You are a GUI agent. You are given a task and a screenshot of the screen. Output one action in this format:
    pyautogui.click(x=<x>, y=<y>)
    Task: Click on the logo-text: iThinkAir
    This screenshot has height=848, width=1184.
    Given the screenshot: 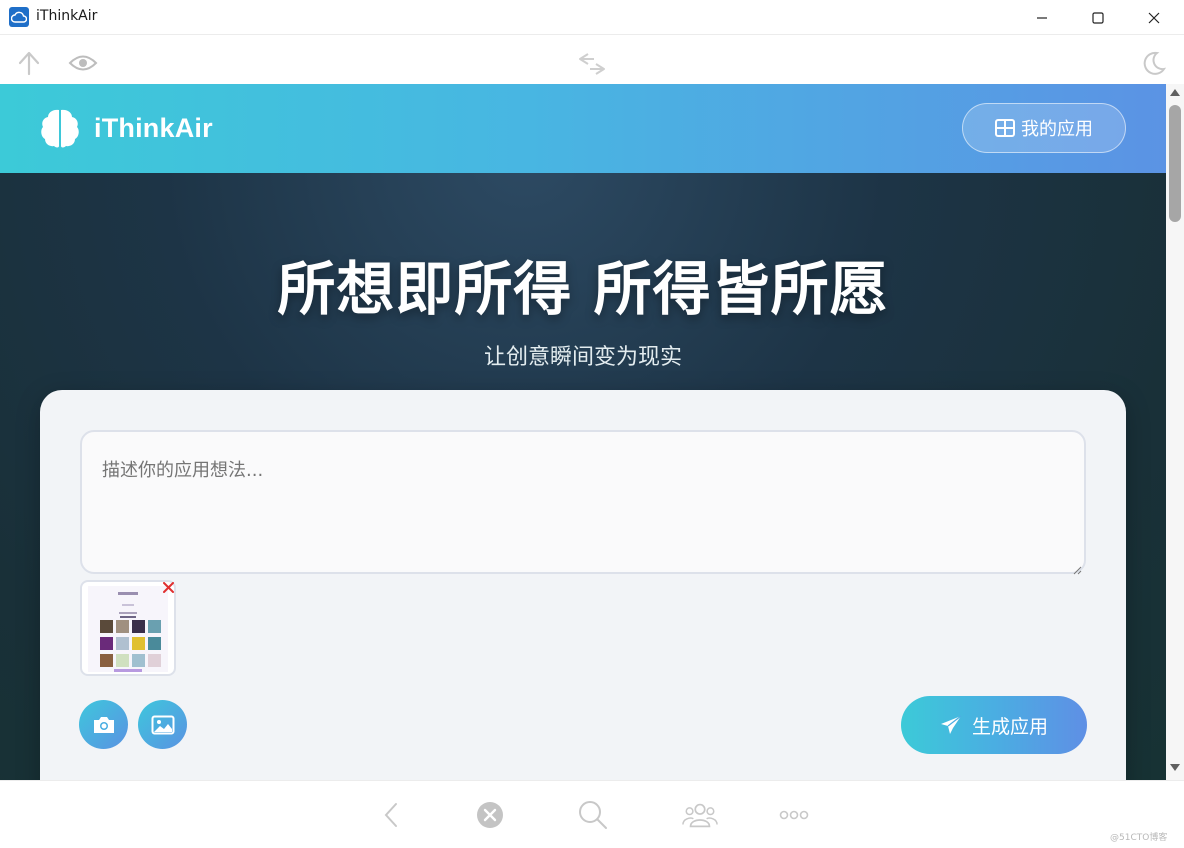 What is the action you would take?
    pyautogui.click(x=153, y=127)
    